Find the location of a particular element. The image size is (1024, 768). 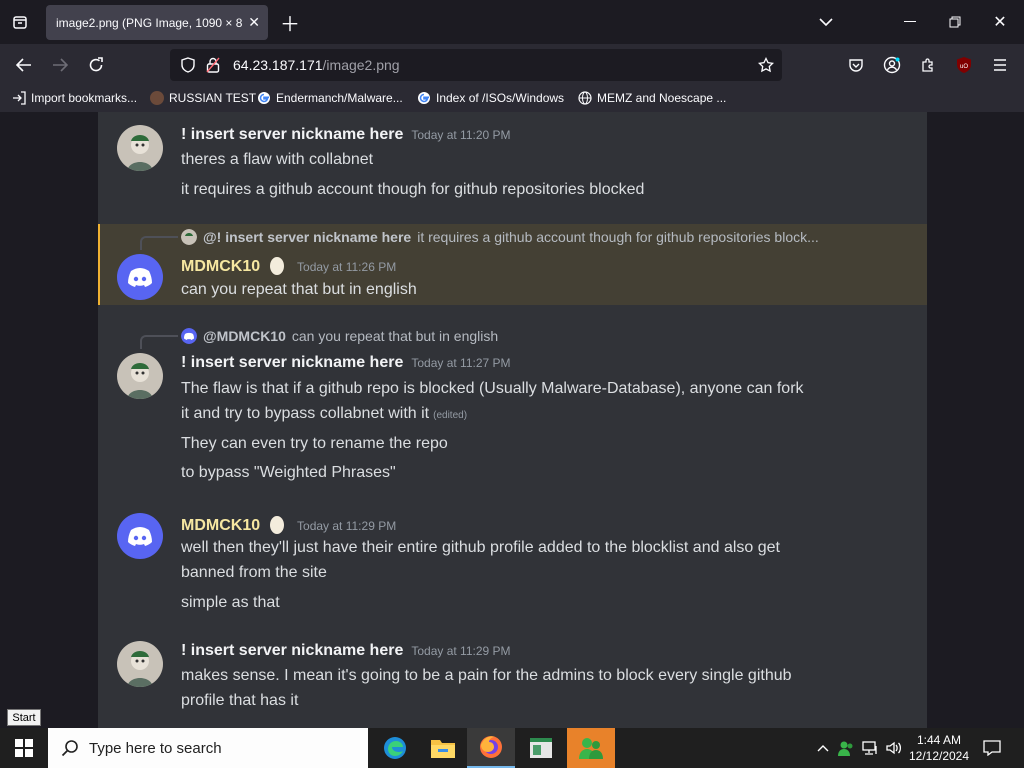

taskbar-app-window is located at coordinates (541, 748).